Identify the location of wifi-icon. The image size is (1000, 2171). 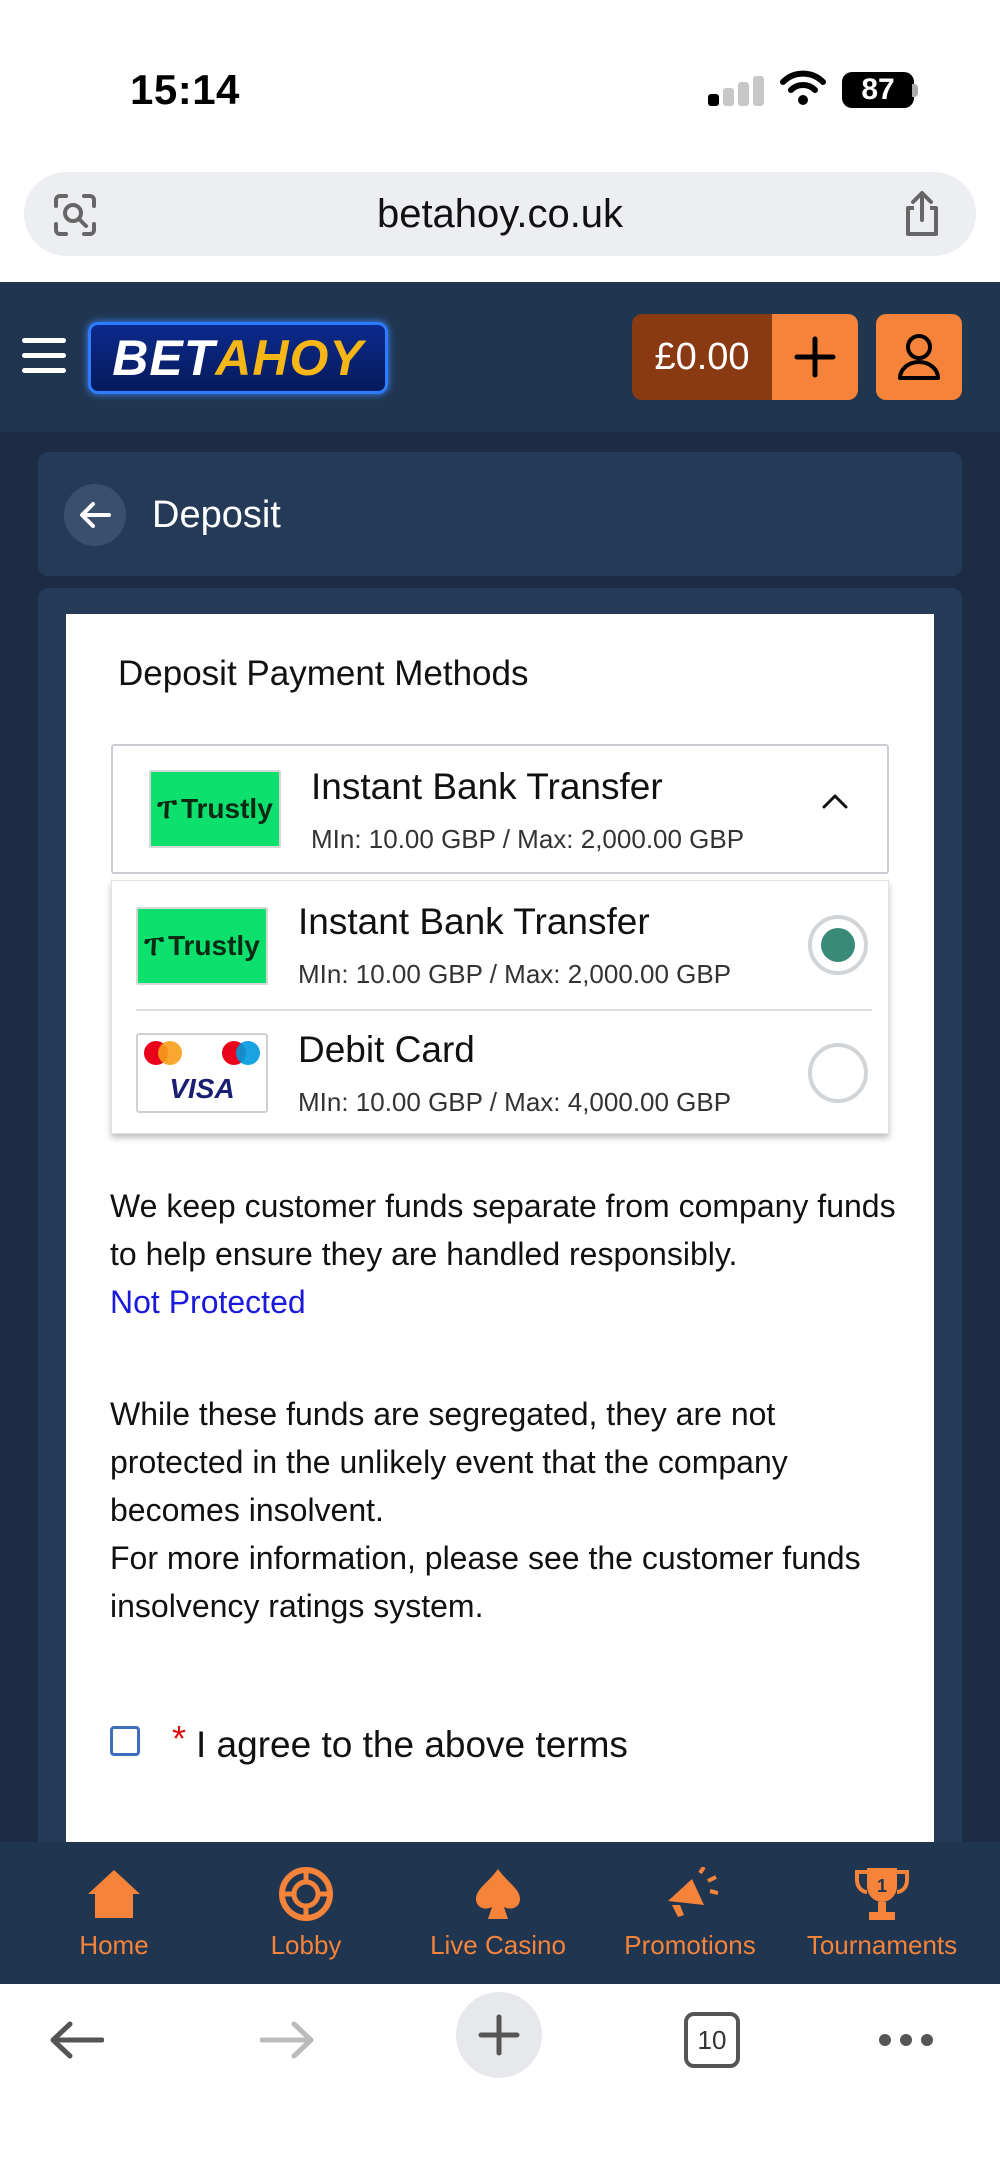
(803, 87).